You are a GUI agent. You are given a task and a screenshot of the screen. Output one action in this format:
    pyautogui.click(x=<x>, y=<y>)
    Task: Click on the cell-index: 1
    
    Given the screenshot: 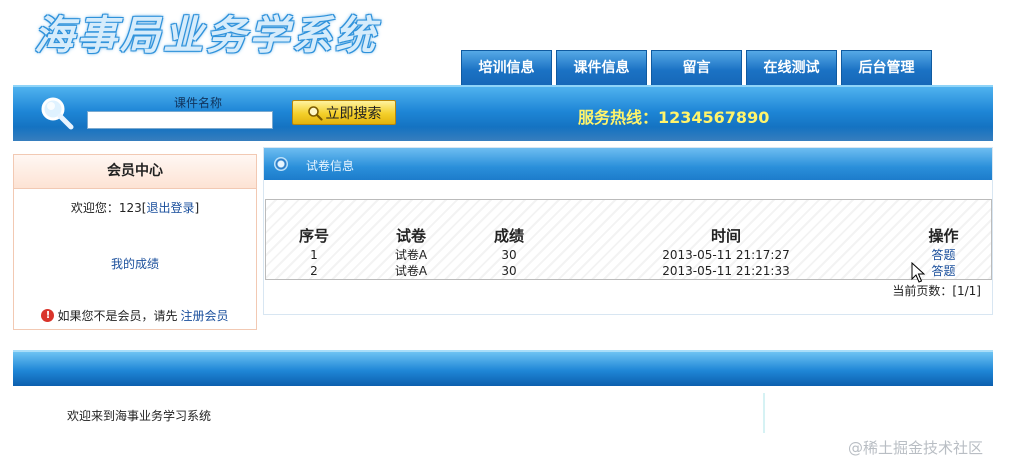 What is the action you would take?
    pyautogui.click(x=314, y=255)
    